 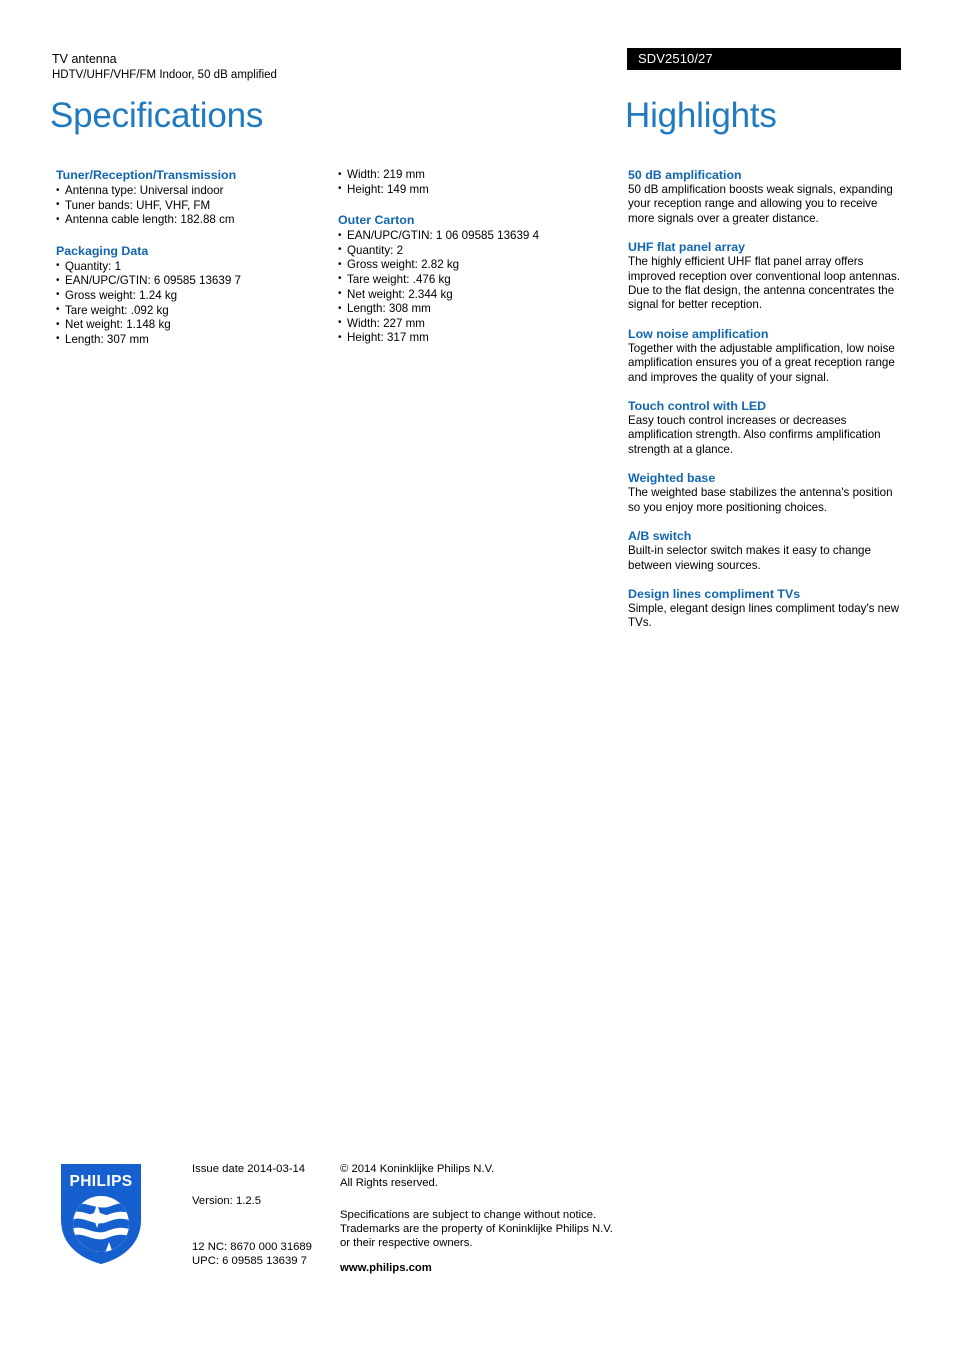 I want to click on philips-shield-logo: PHILIPS, so click(x=101, y=1214).